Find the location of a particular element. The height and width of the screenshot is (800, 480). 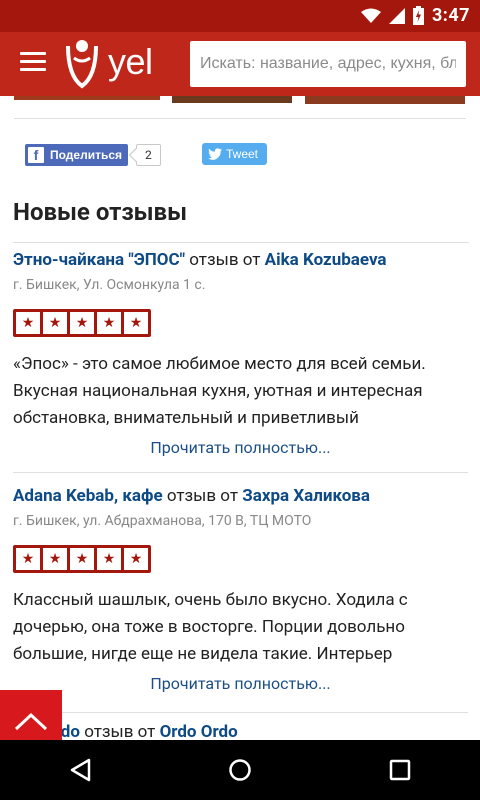

logo-text: yel is located at coordinates (130, 62).